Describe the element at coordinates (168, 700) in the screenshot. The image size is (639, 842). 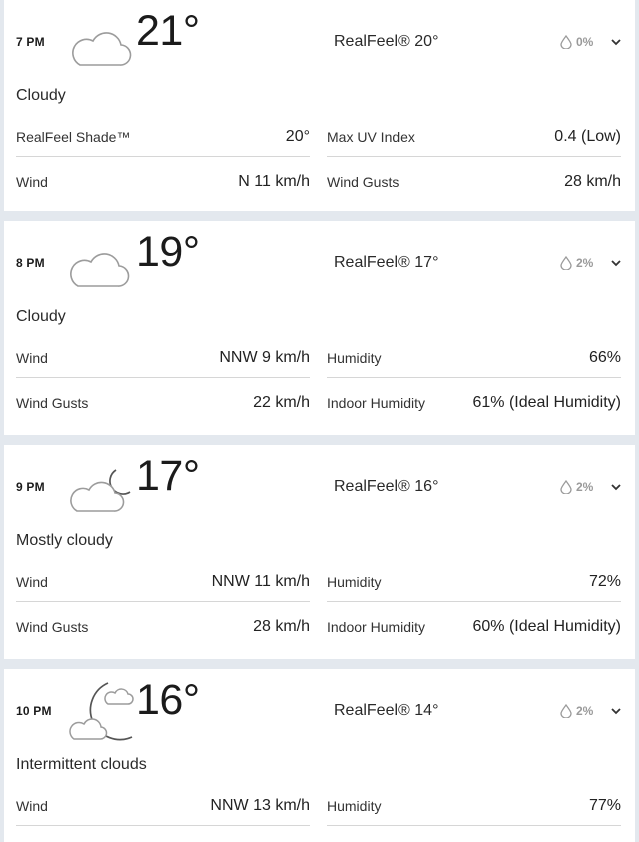
I see `temperature: 16°` at that location.